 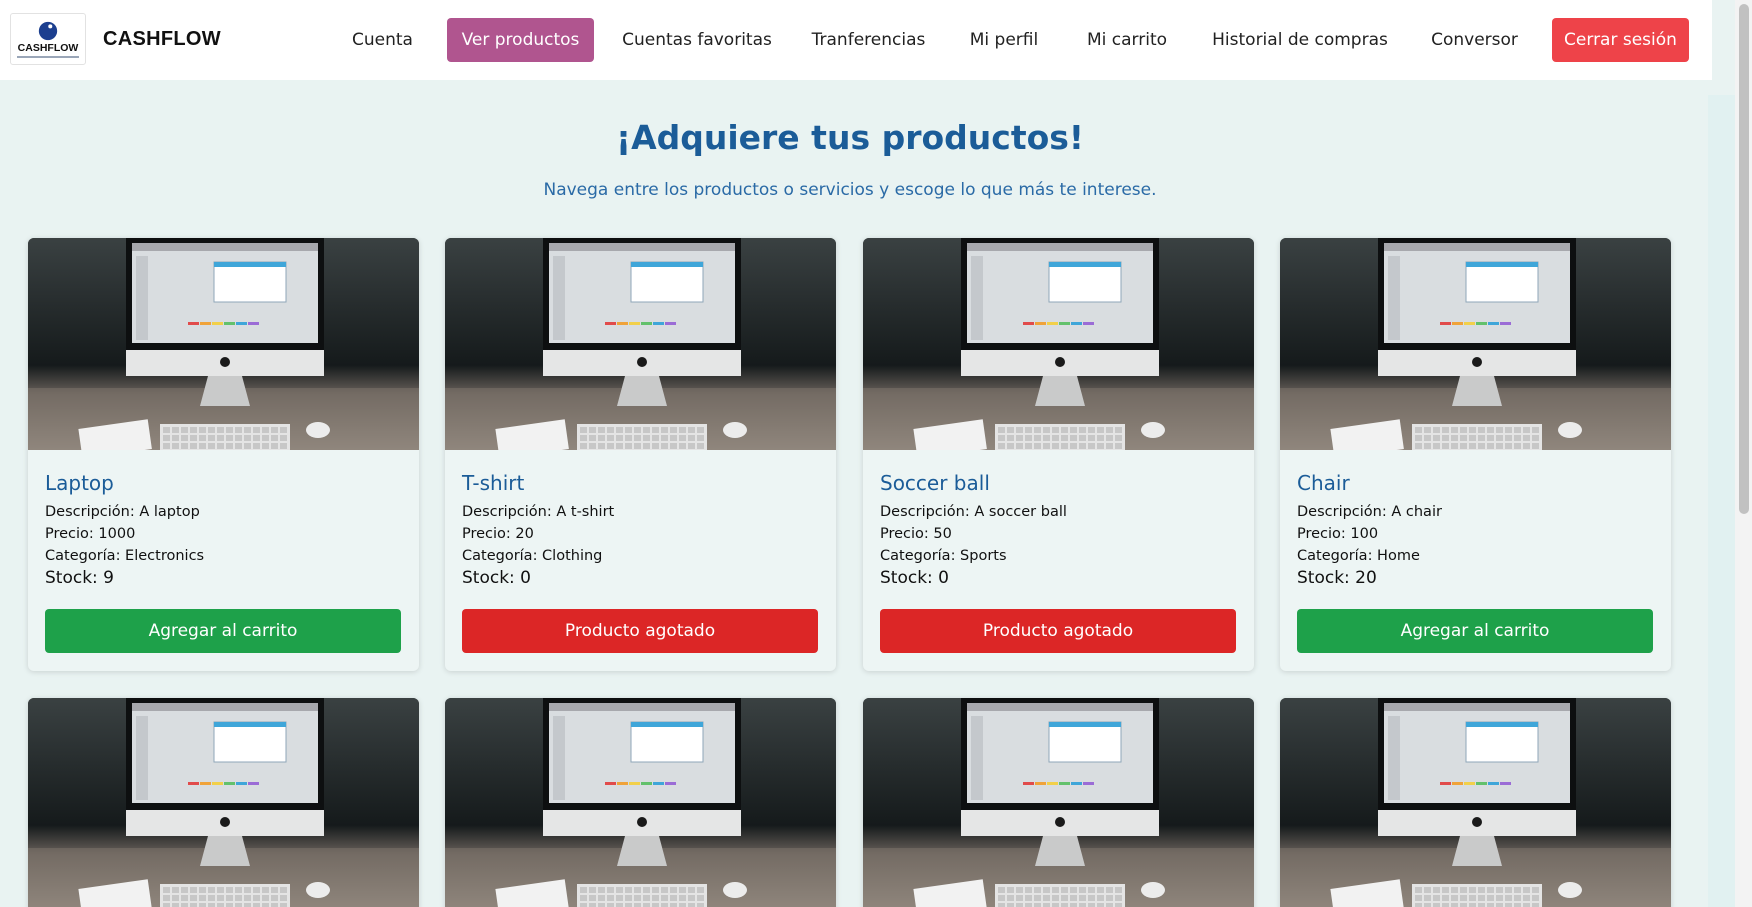 What do you see at coordinates (1744, 259) in the screenshot?
I see `scrollbar-thumb` at bounding box center [1744, 259].